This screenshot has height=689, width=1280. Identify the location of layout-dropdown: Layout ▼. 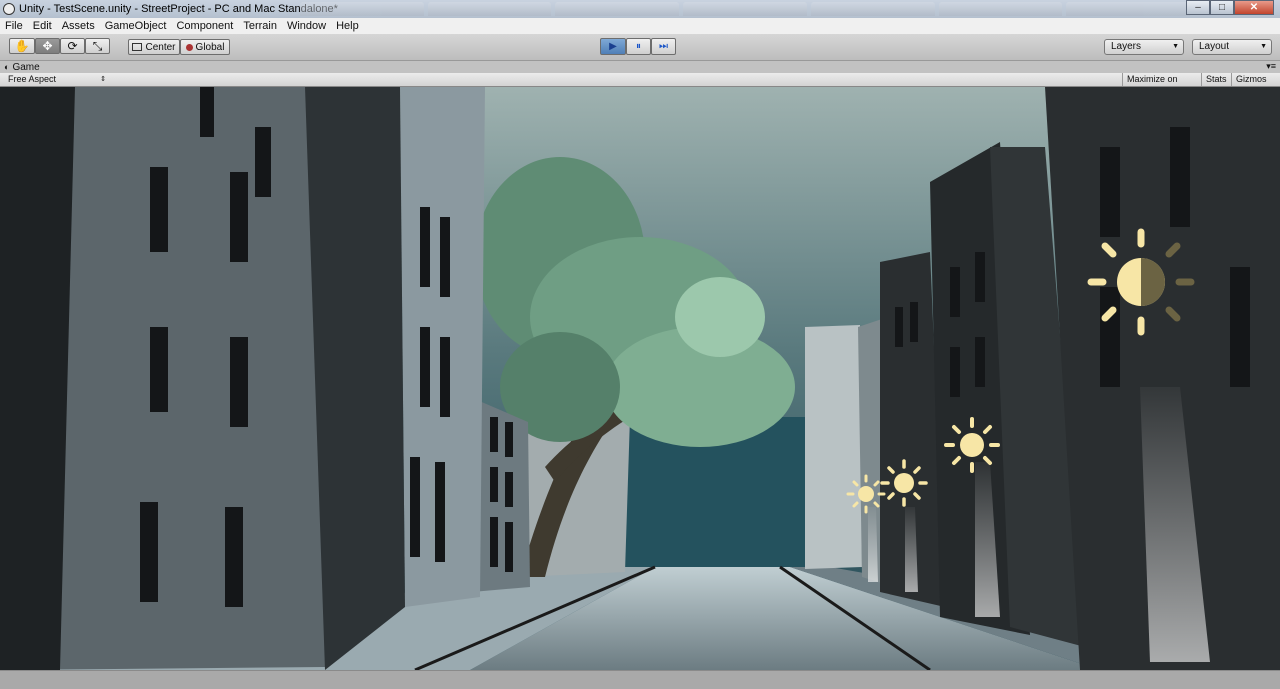
(1232, 47).